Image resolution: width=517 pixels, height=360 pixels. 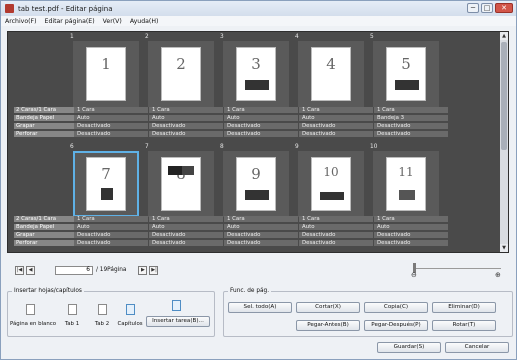 What do you see at coordinates (33, 315) in the screenshot?
I see `insert-blank-page: Página en blanco` at bounding box center [33, 315].